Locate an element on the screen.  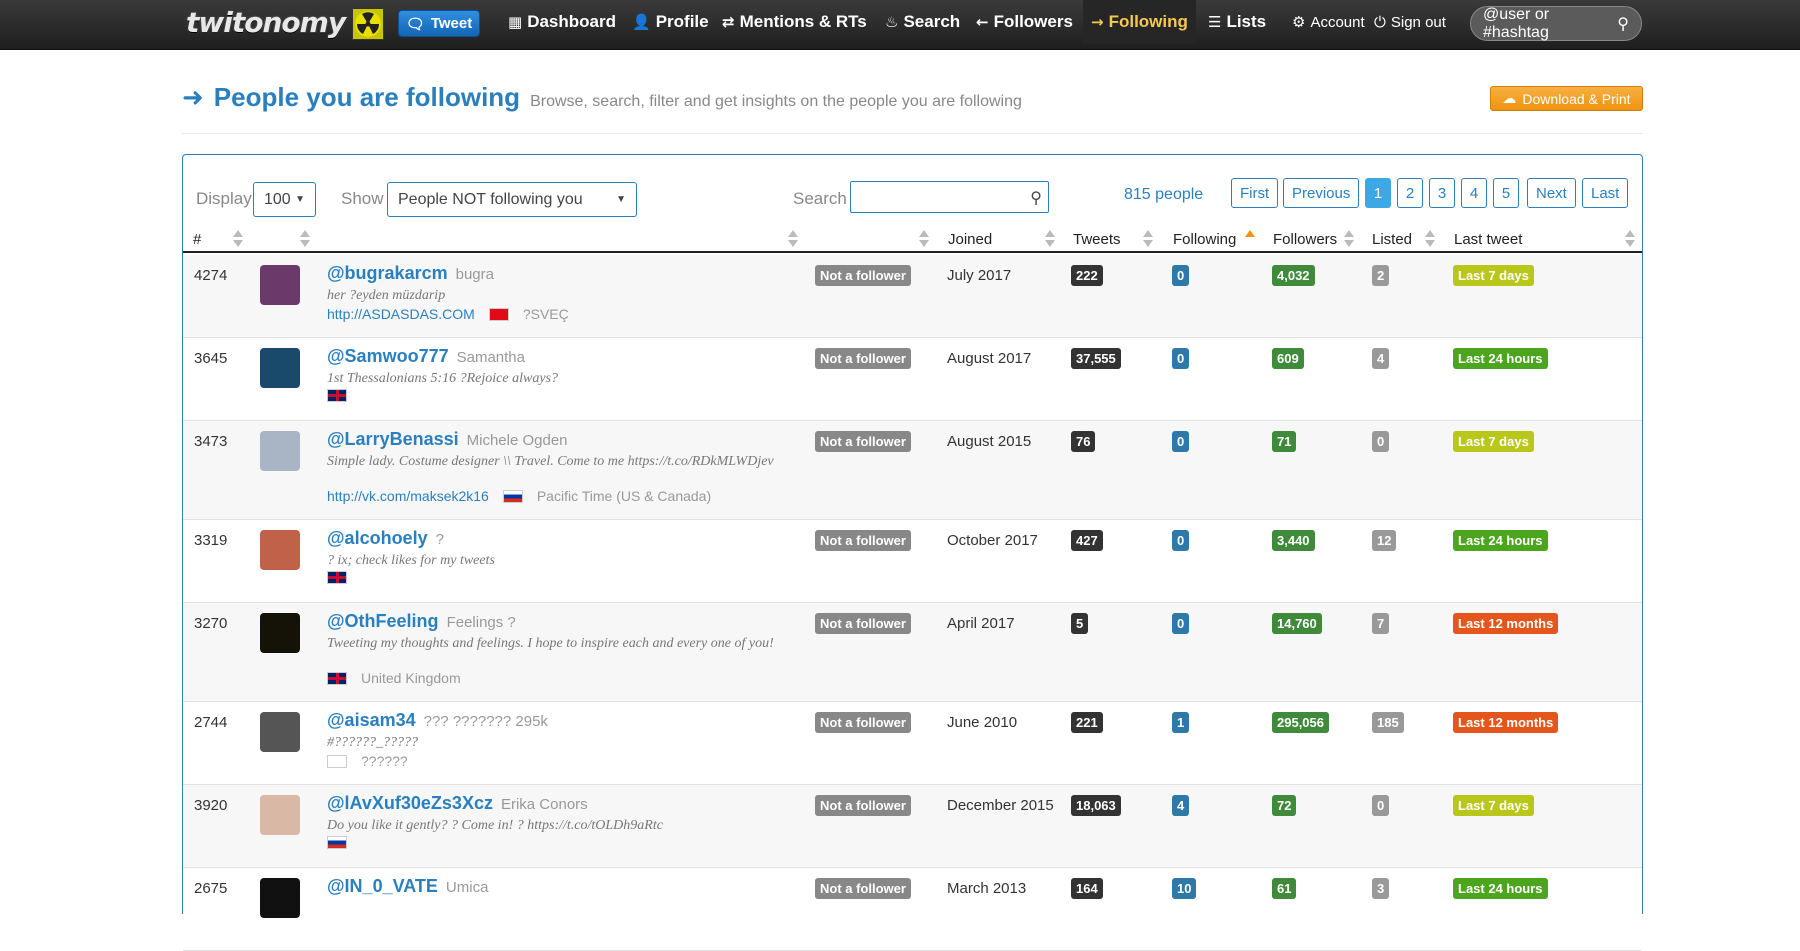
radioactive-icon is located at coordinates (368, 24).